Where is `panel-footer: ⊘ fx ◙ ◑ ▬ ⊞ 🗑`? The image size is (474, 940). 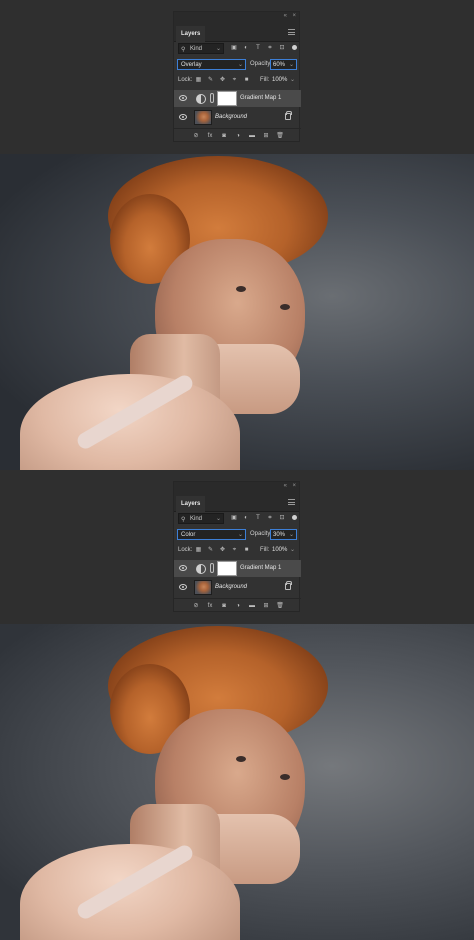 panel-footer: ⊘ fx ◙ ◑ ▬ ⊞ 🗑 is located at coordinates (237, 134).